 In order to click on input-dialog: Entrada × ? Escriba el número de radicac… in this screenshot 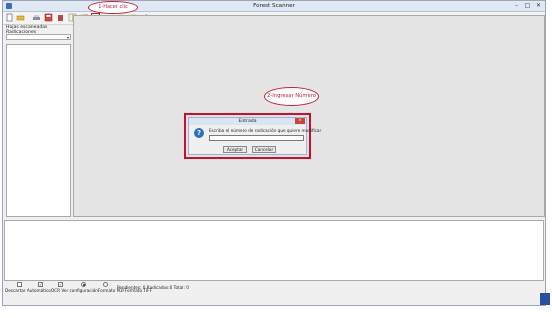, I will do `click(254, 136)`.